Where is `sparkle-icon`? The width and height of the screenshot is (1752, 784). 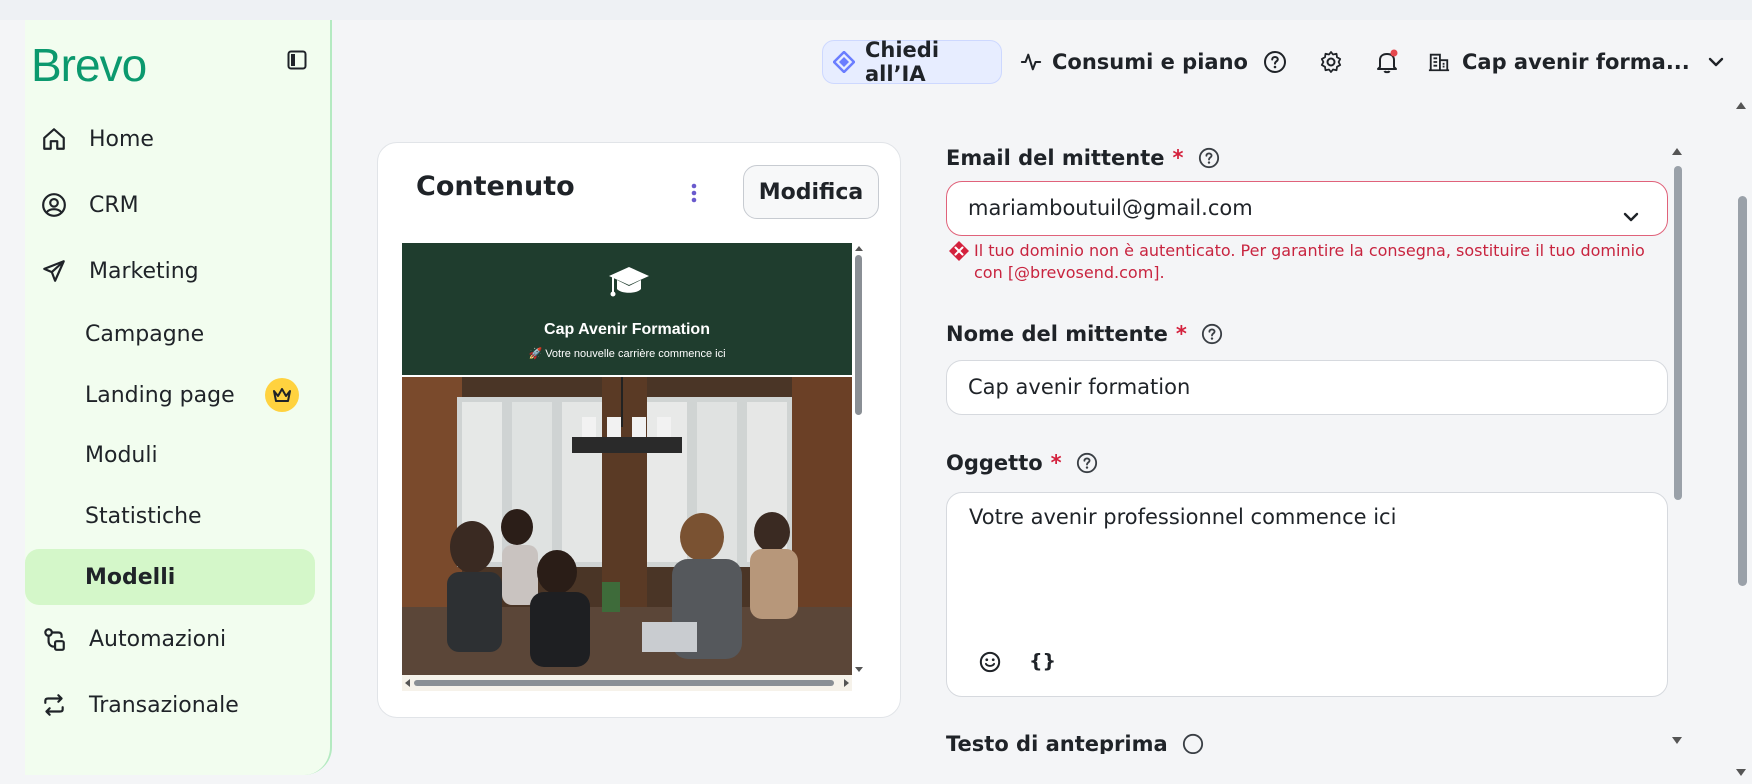
sparkle-icon is located at coordinates (844, 62).